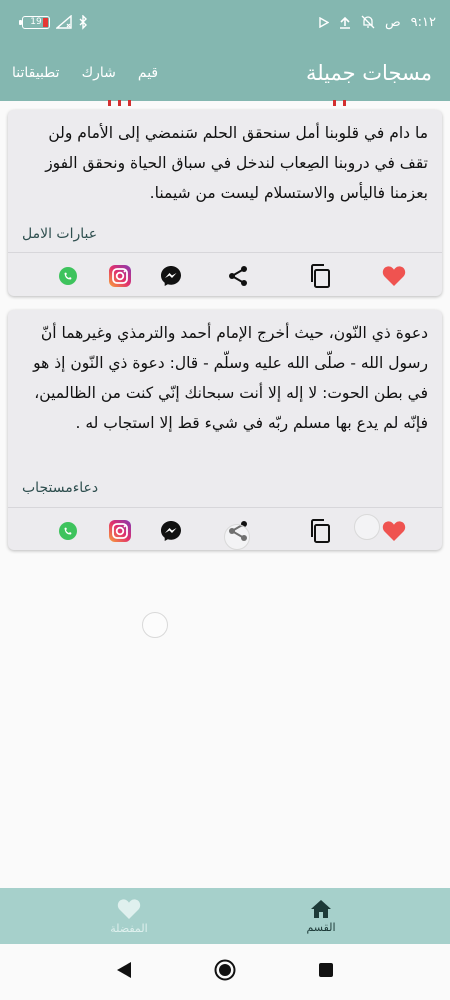  What do you see at coordinates (129, 928) in the screenshot?
I see `nav-label-favorites: المفضلة` at bounding box center [129, 928].